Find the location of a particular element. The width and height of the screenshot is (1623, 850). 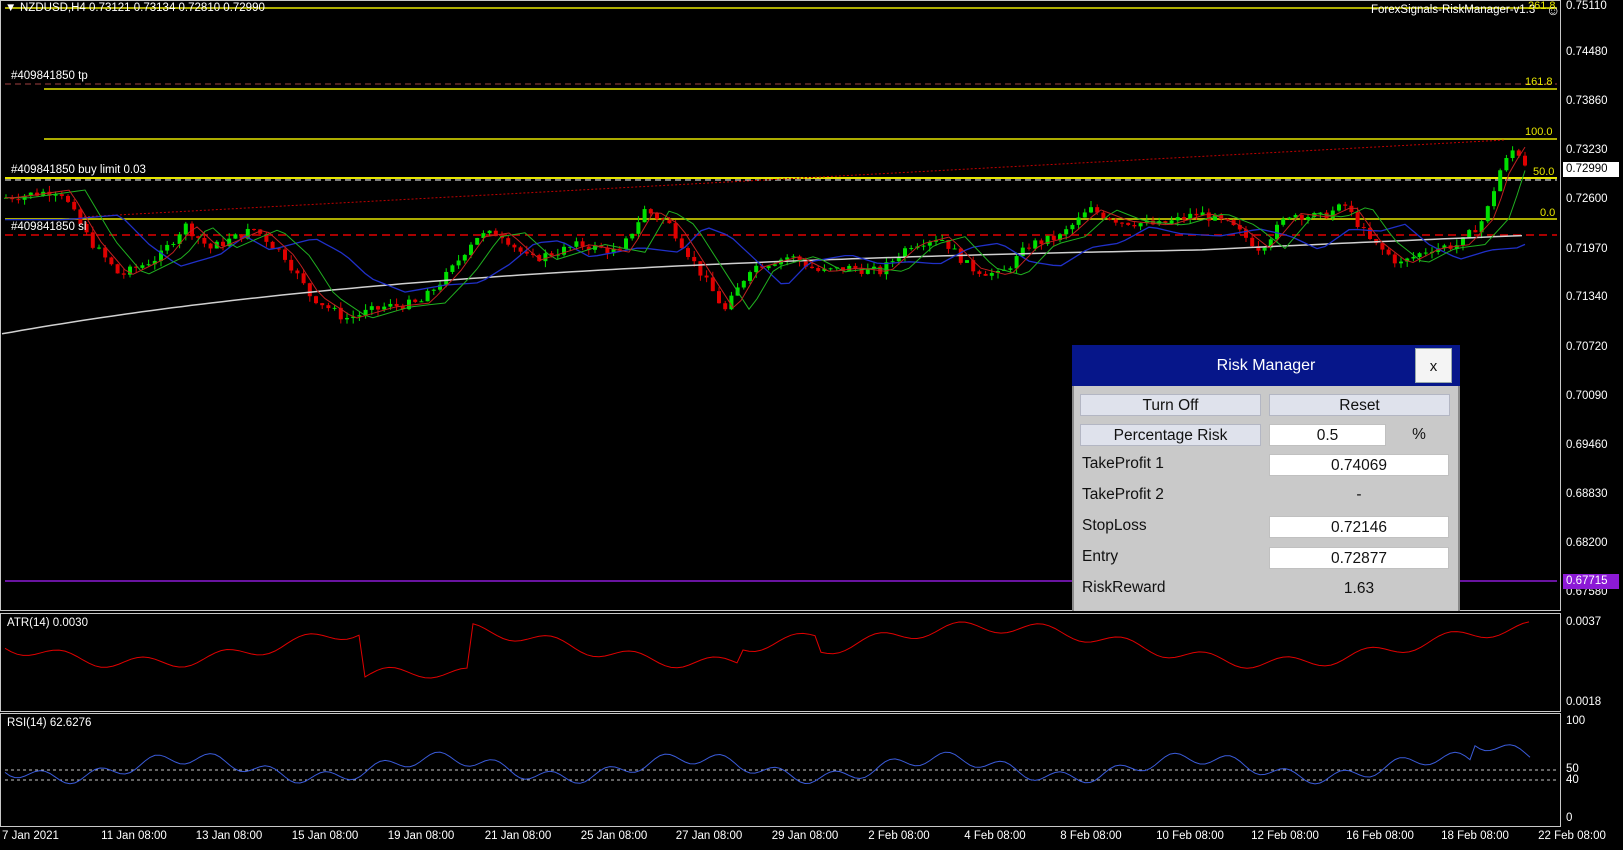

time-axis-label: 22 Feb 08:00 is located at coordinates (1572, 836).